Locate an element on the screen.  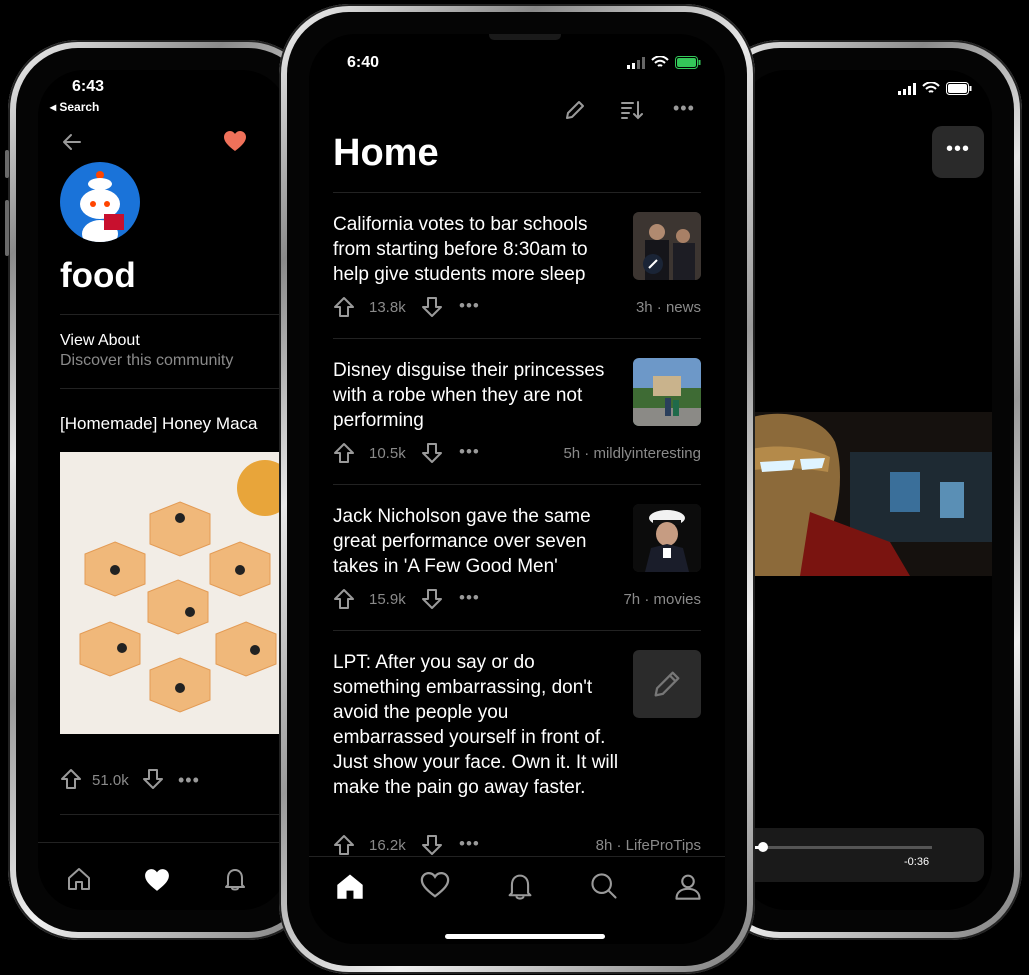
tab-search-icon is located at coordinates (604, 886).